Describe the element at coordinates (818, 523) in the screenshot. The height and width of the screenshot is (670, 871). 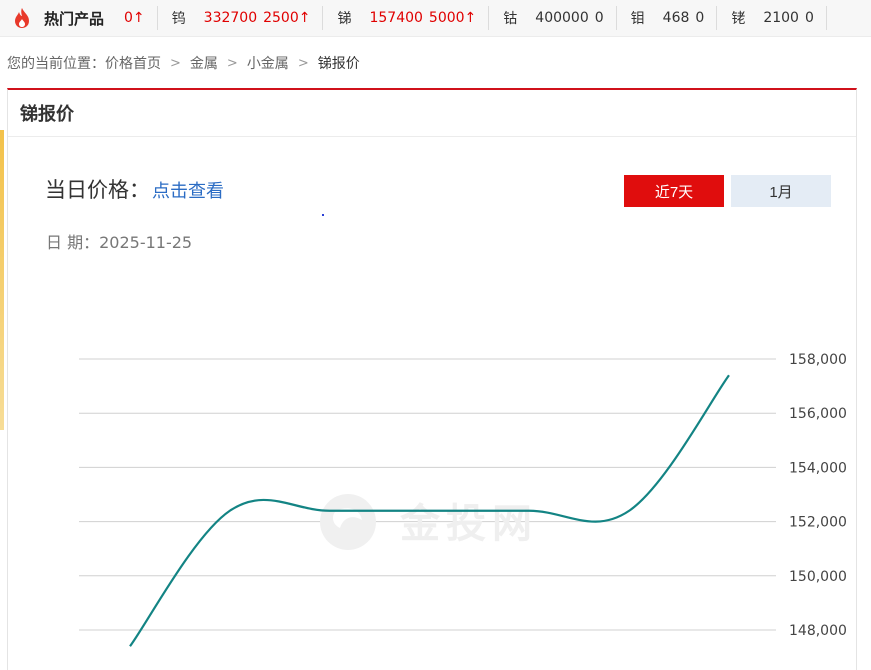
I see `y-tick-label: 152,000` at that location.